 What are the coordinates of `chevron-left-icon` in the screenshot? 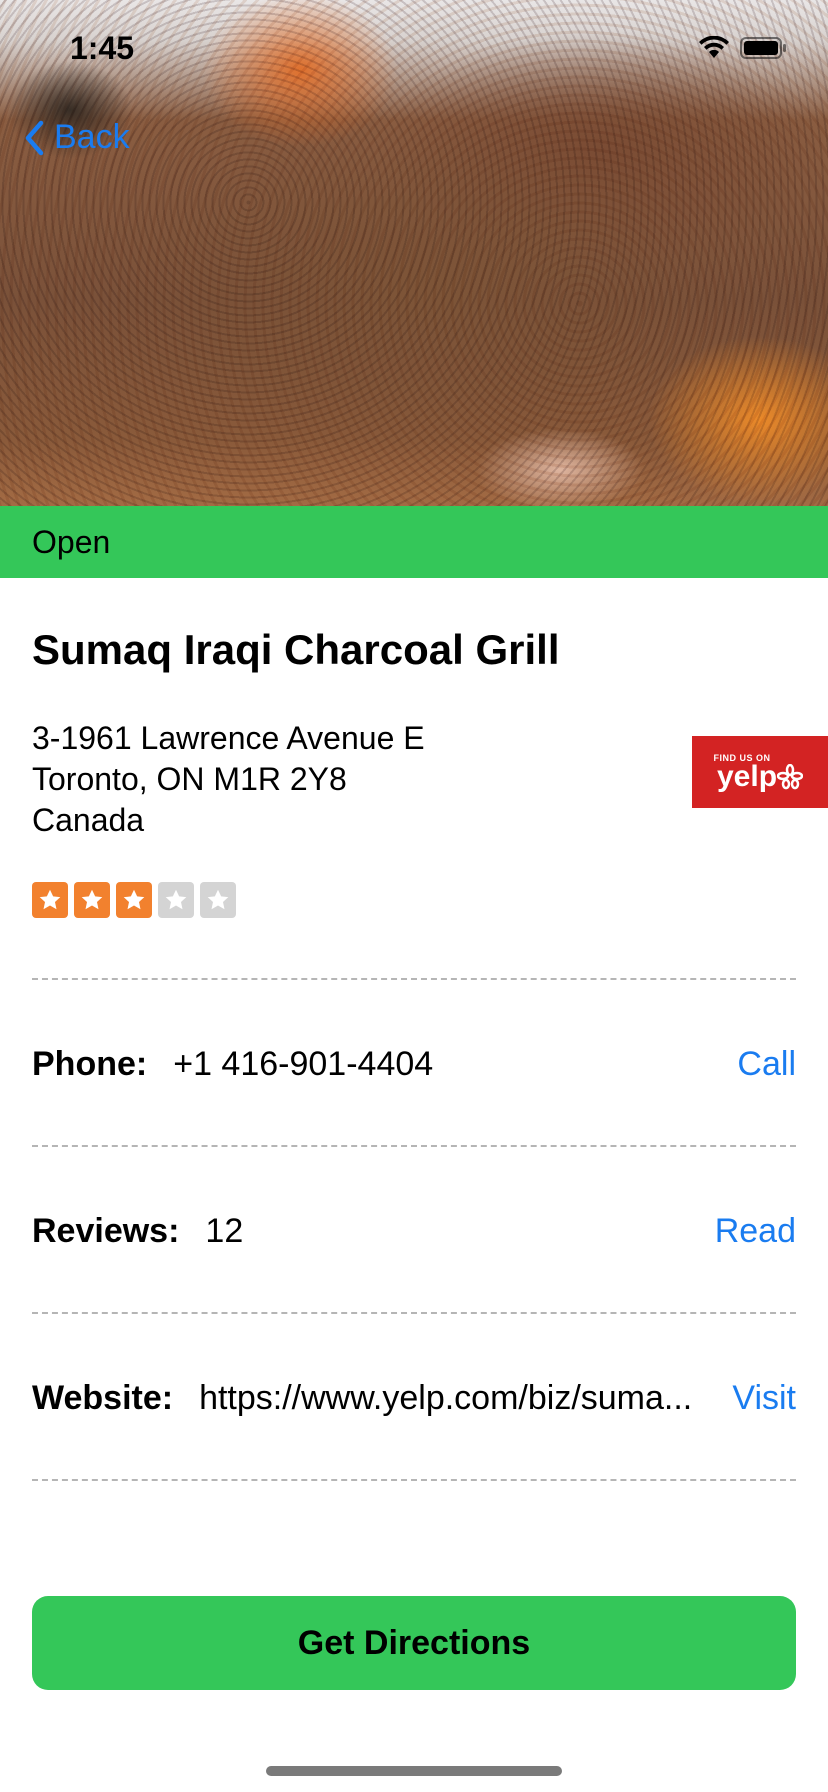 It's located at (34, 137).